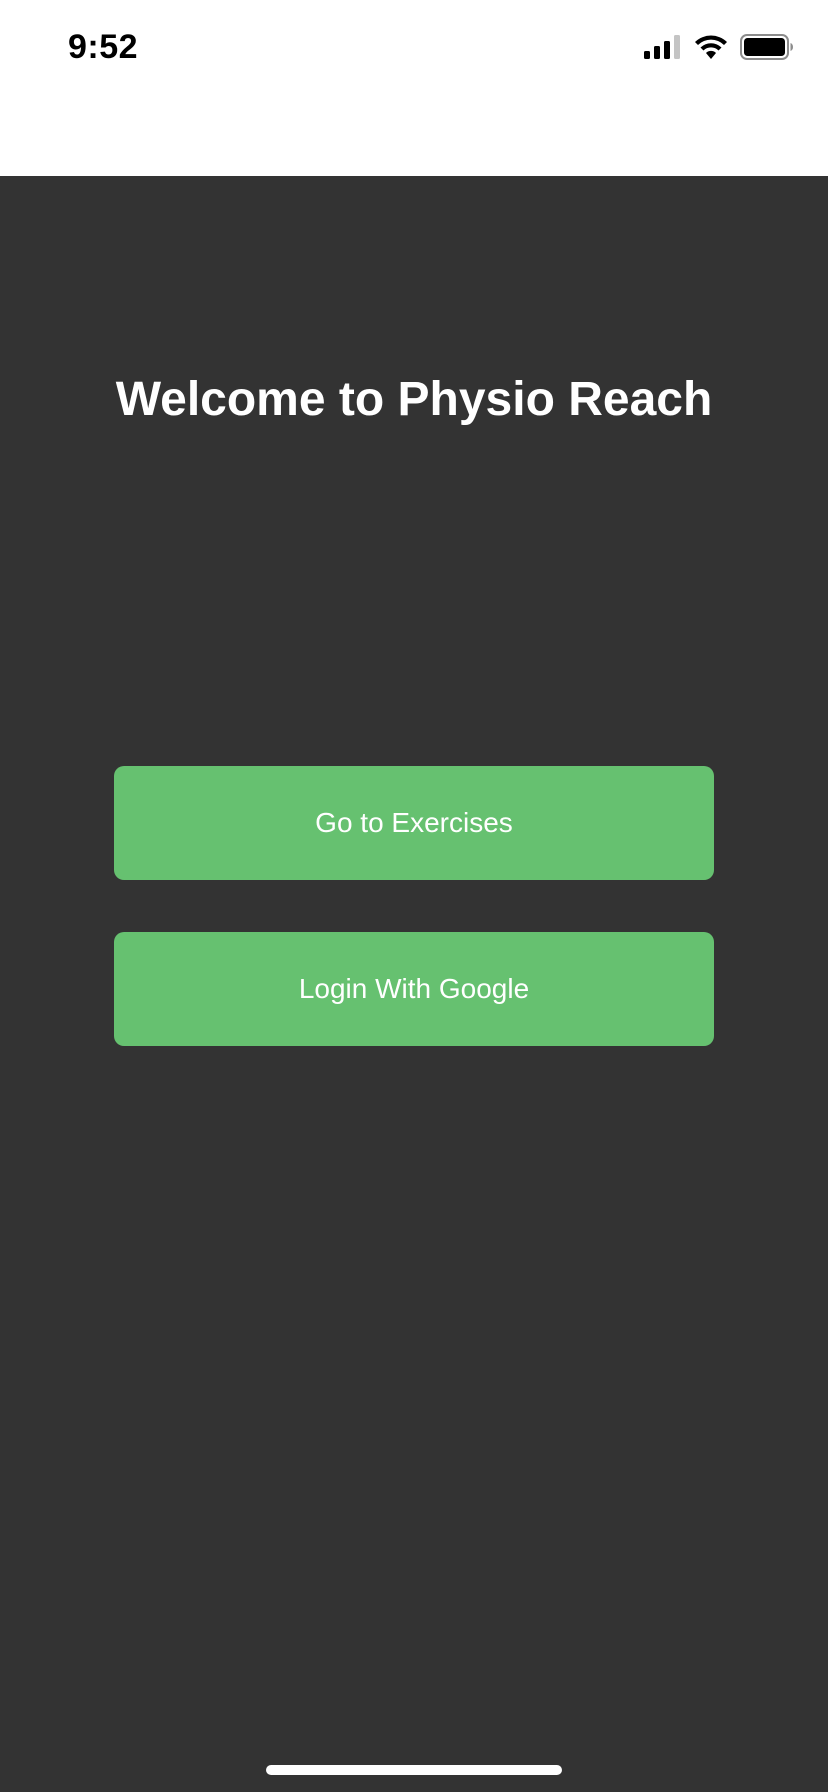 The width and height of the screenshot is (828, 1792). Describe the element at coordinates (414, 989) in the screenshot. I see `login-with-google-button: Login With Google` at that location.